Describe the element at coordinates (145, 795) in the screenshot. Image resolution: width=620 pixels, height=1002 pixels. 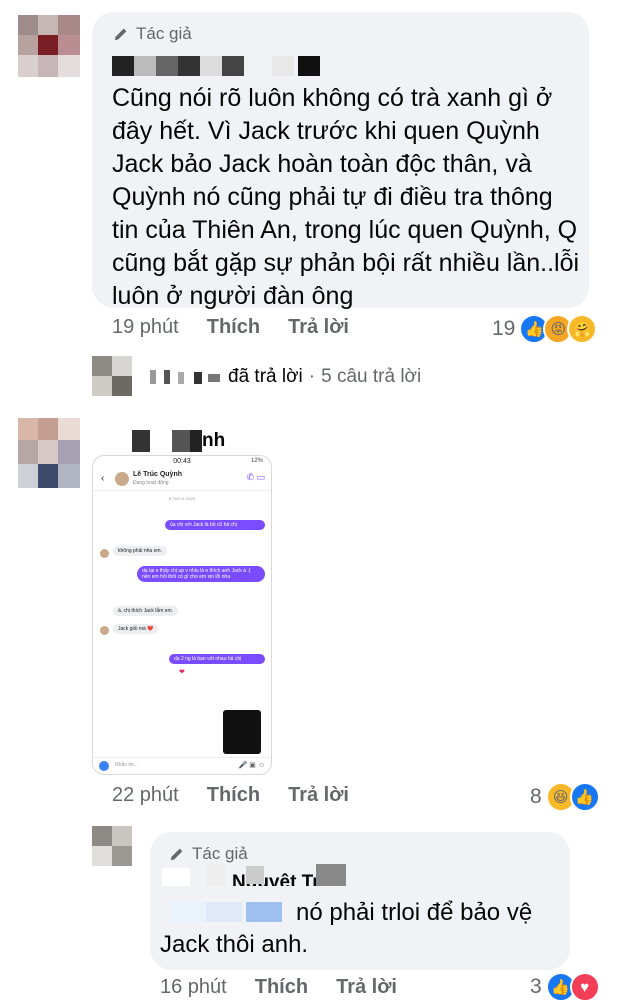
I see `comment-time: 22 phút` at that location.